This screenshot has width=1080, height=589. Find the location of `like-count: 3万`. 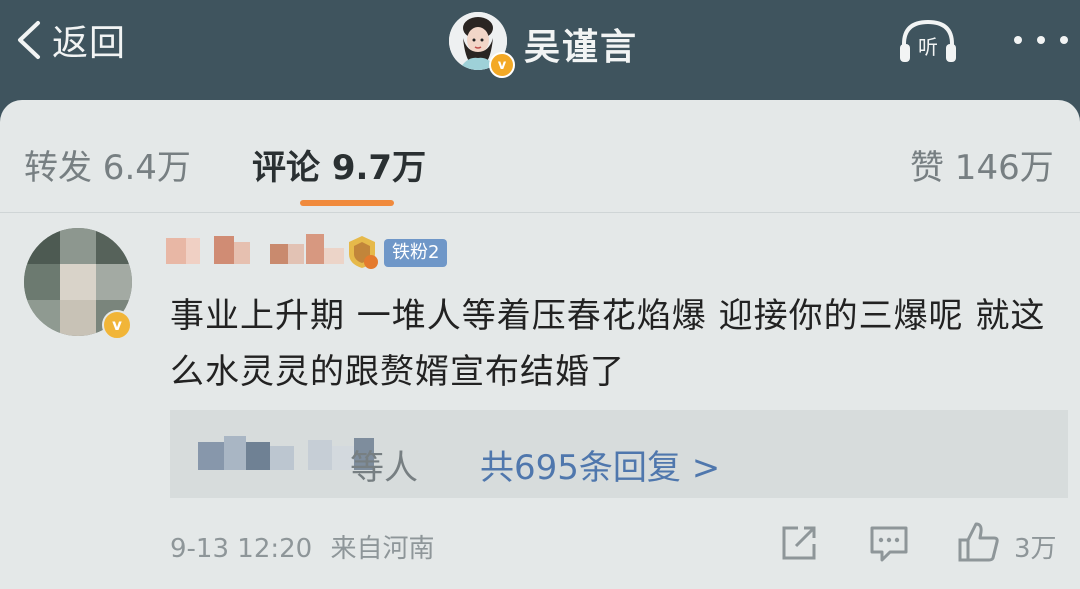

like-count: 3万 is located at coordinates (1035, 549).